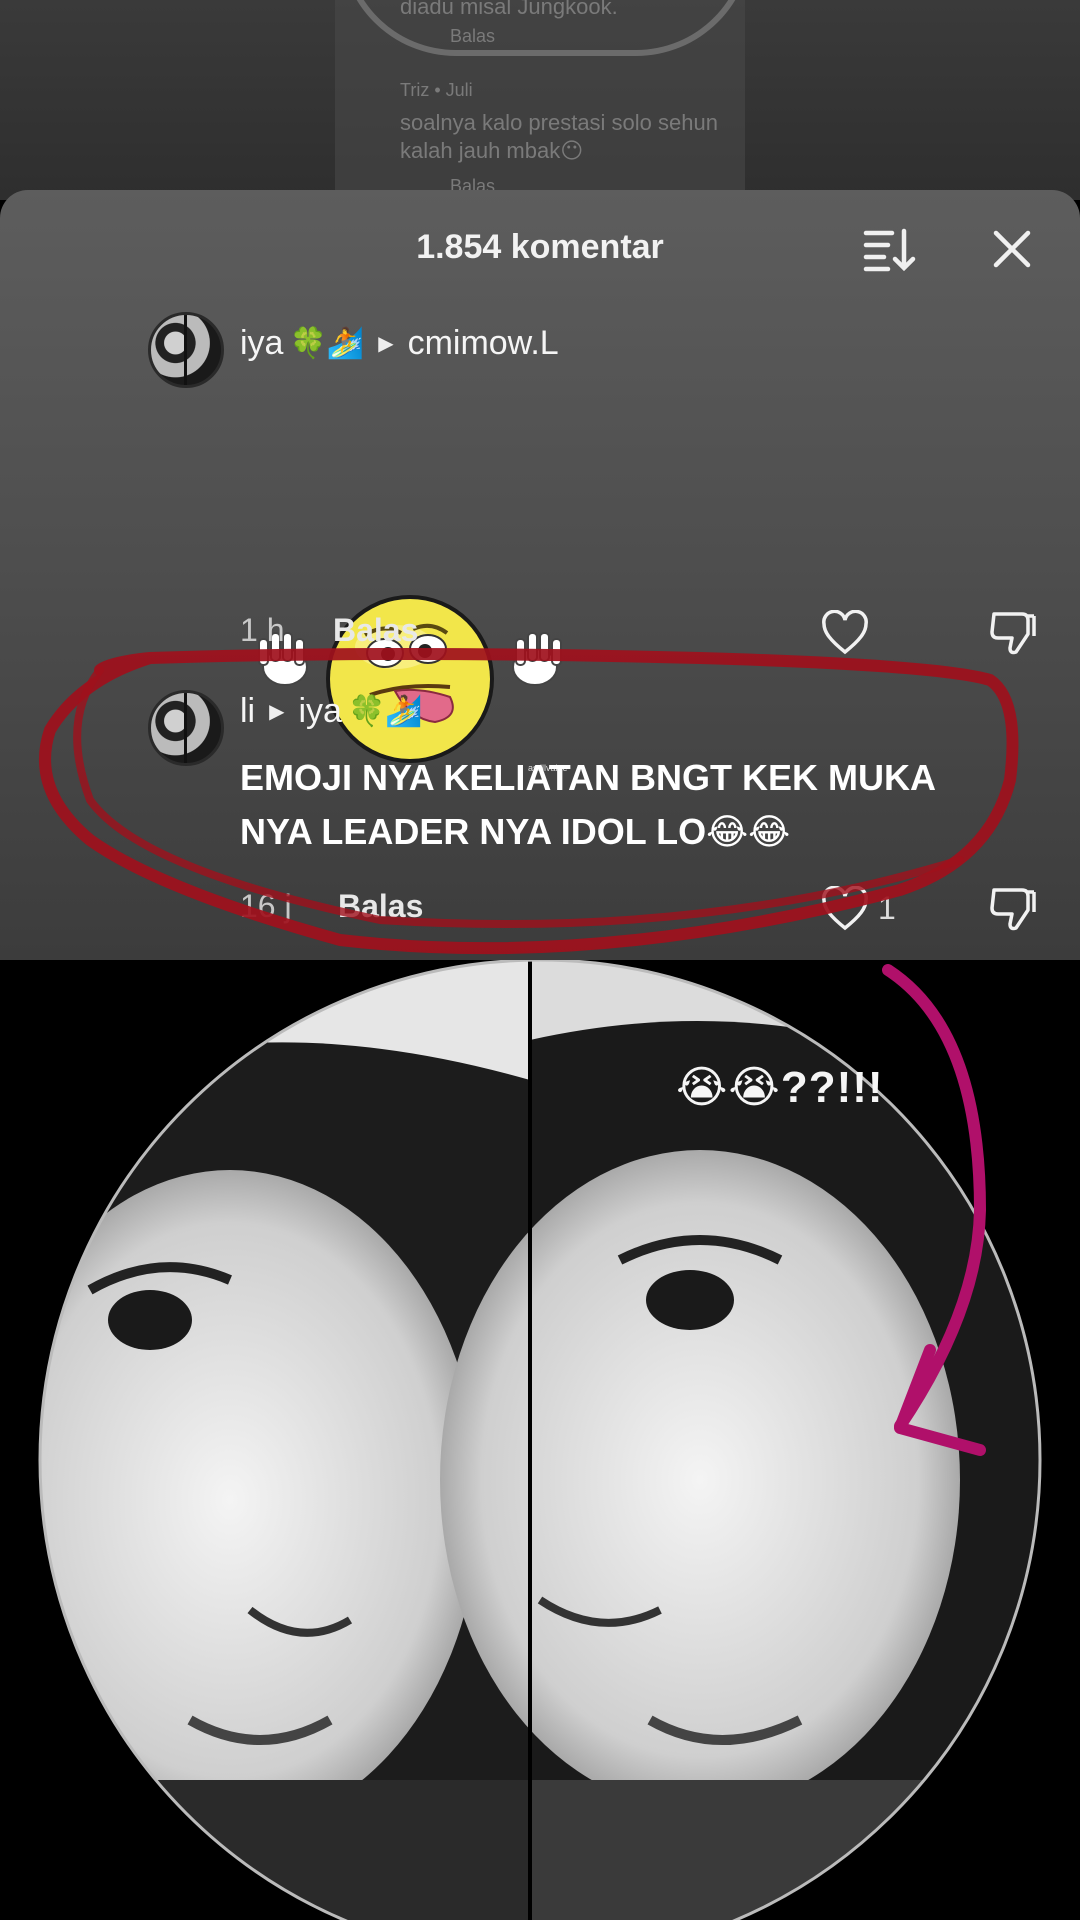 This screenshot has width=1080, height=1920. Describe the element at coordinates (588, 777) in the screenshot. I see `comment-text-line: EMOJI NYA KELIATAN BNGT KEK MUKA` at that location.